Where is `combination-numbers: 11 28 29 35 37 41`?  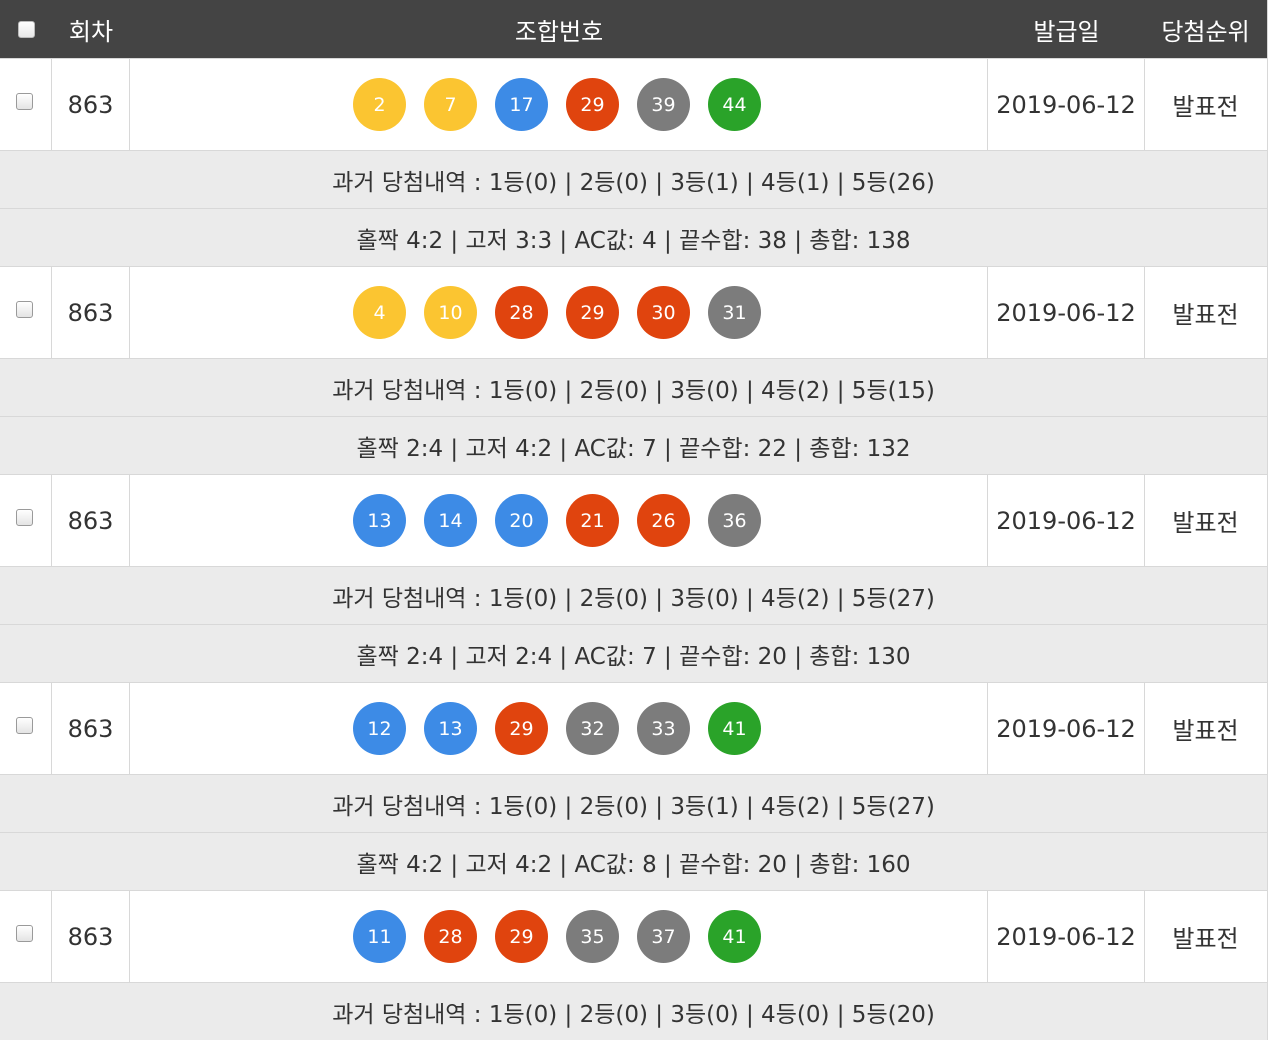
combination-numbers: 11 28 29 35 37 41 is located at coordinates (559, 936).